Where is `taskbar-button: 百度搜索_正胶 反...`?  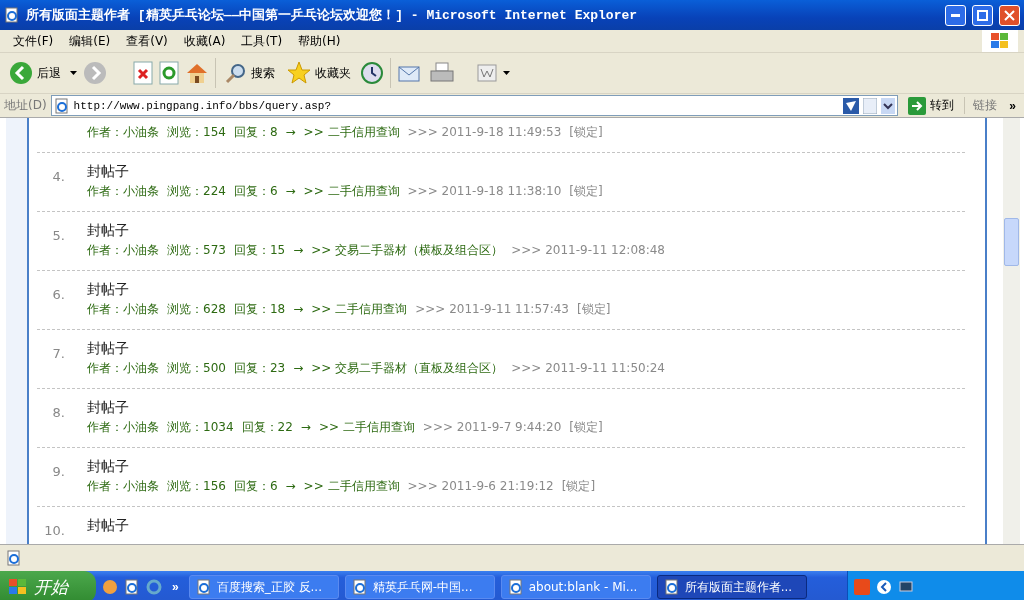
taskbar-button: 百度搜索_正胶 反... is located at coordinates (263, 587).